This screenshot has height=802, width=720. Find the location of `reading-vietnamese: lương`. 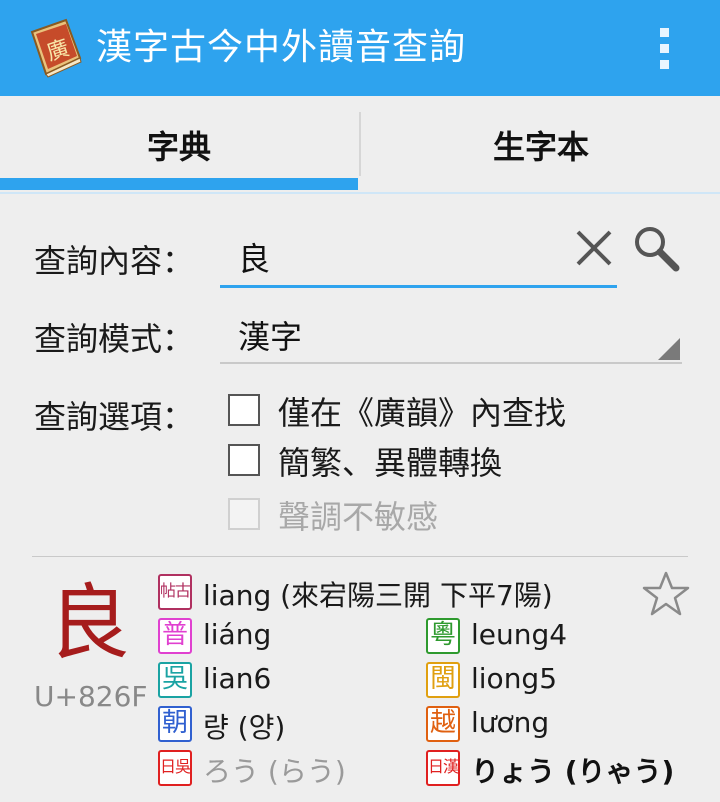

reading-vietnamese: lương is located at coordinates (510, 722).